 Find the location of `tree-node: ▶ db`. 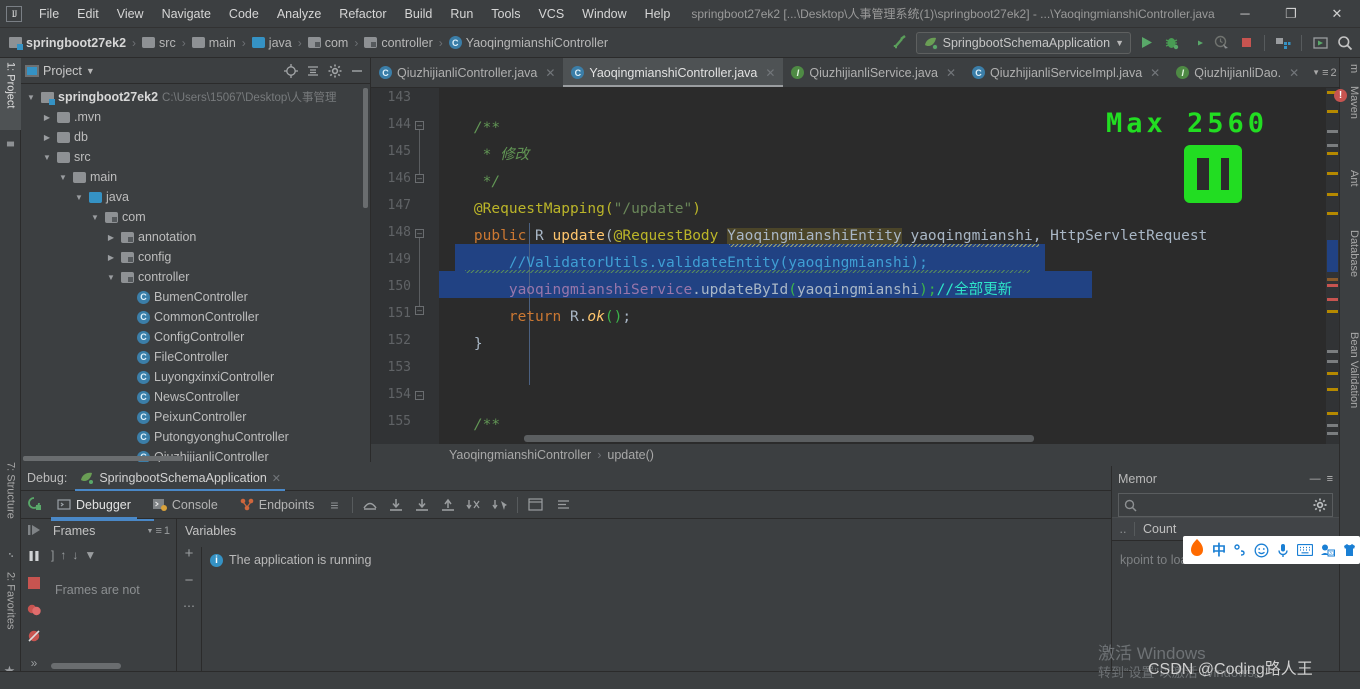

tree-node: ▶ db is located at coordinates (195, 137).